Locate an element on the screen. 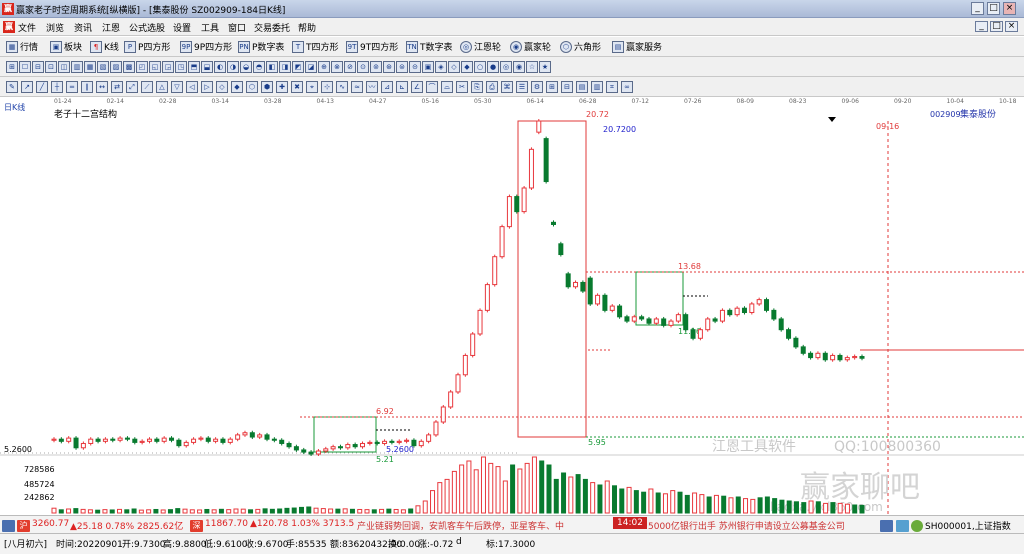  draw-tool-7: ↔ is located at coordinates (102, 87).